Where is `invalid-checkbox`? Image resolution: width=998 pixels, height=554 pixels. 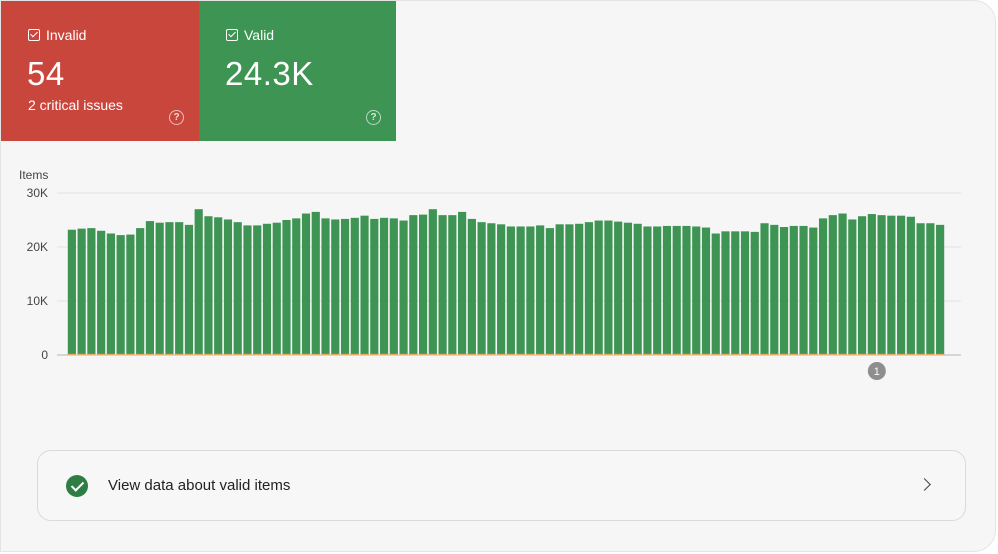 invalid-checkbox is located at coordinates (34, 35).